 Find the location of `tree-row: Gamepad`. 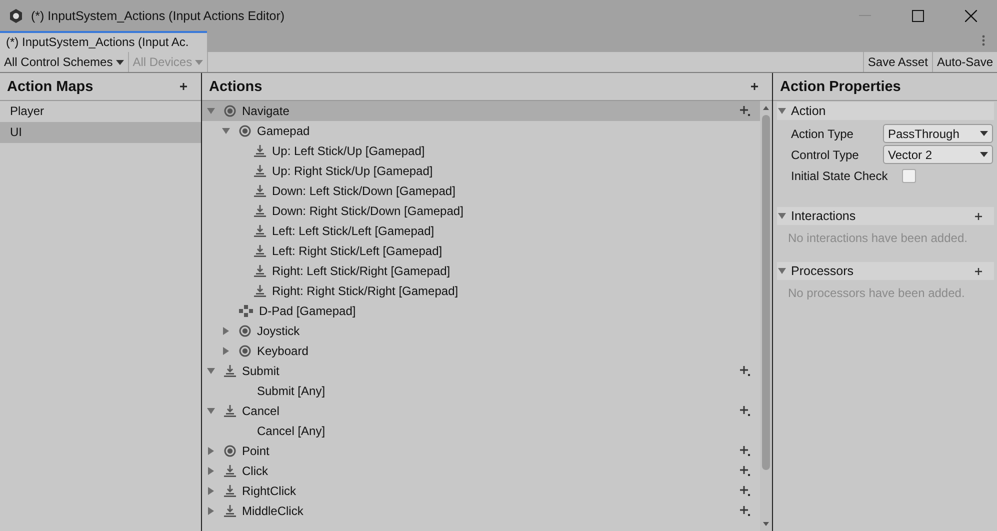

tree-row: Gamepad is located at coordinates (481, 131).